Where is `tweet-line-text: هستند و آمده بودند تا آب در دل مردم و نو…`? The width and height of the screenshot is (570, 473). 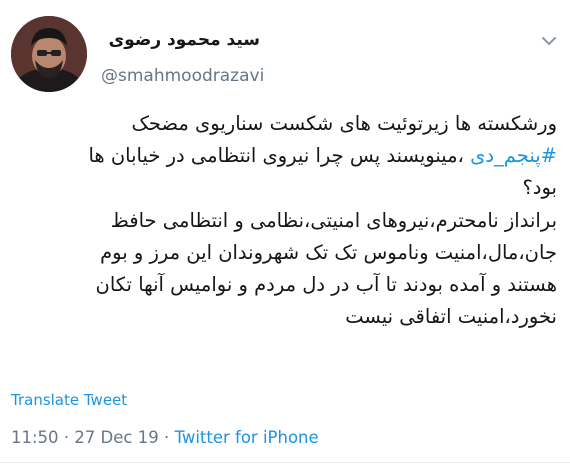
tweet-line-text: هستند و آمده بودند تا آب در دل مردم و نو… is located at coordinates (326, 285).